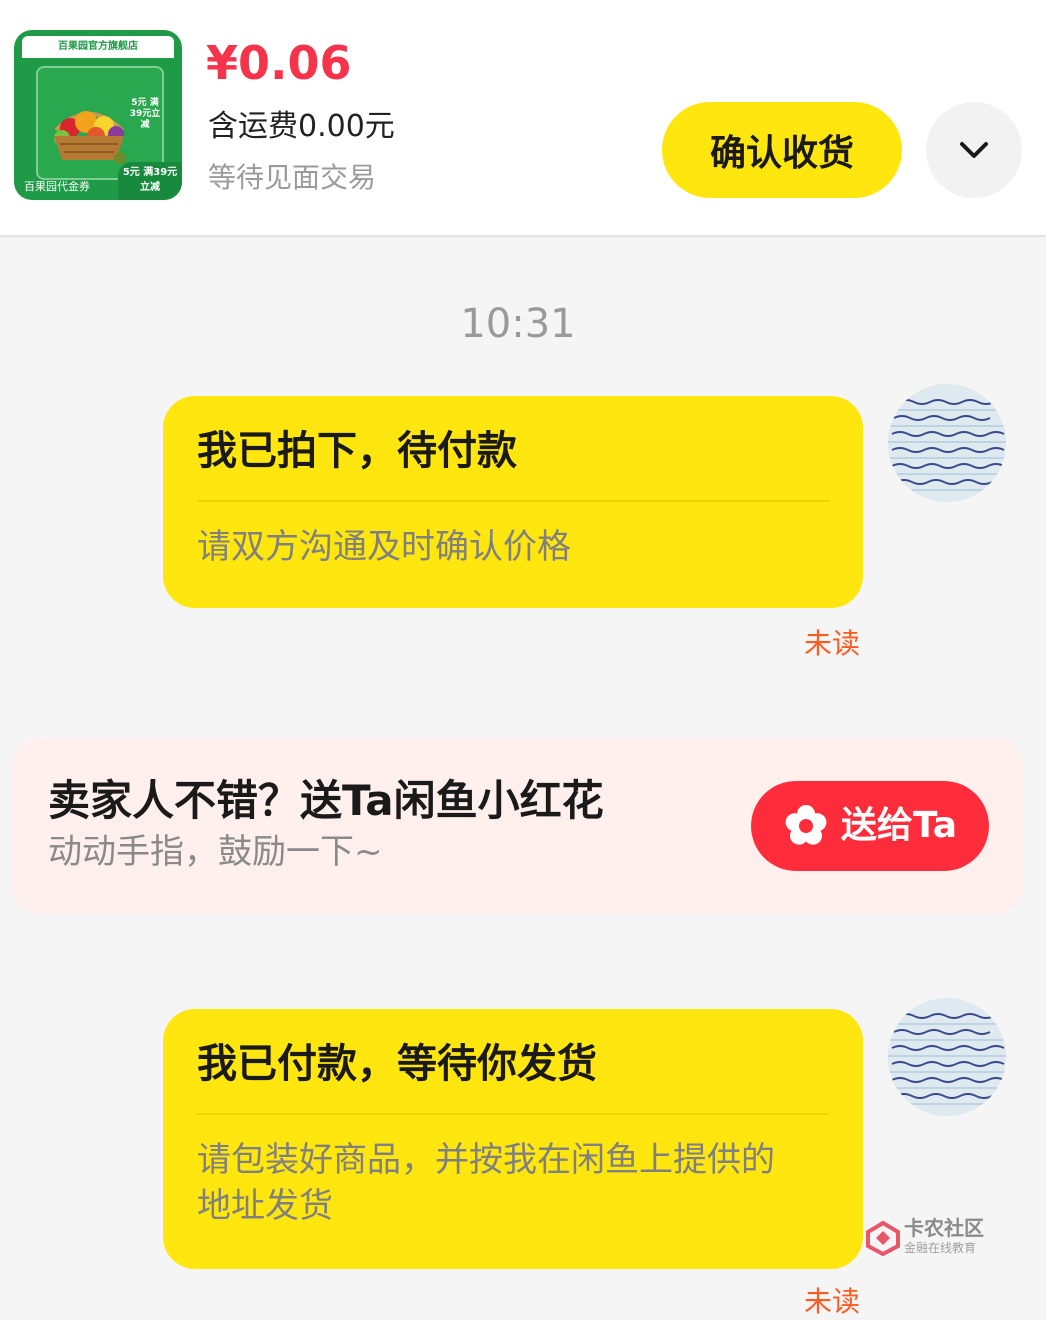  Describe the element at coordinates (486, 1183) in the screenshot. I see `message-description: 请包装好商品，并按我在闲鱼上提供的地址发货` at that location.